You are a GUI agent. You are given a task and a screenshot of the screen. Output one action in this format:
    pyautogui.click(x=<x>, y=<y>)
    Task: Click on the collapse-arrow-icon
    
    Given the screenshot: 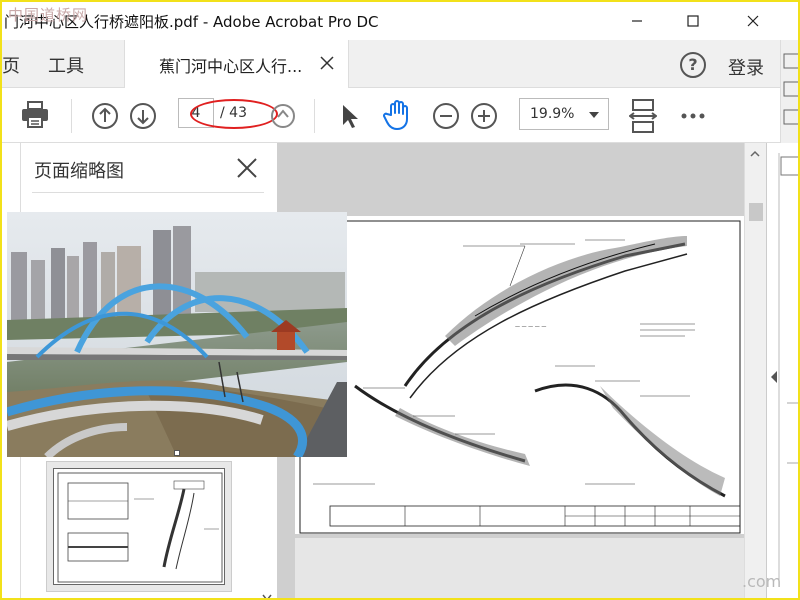 What is the action you would take?
    pyautogui.click(x=774, y=377)
    